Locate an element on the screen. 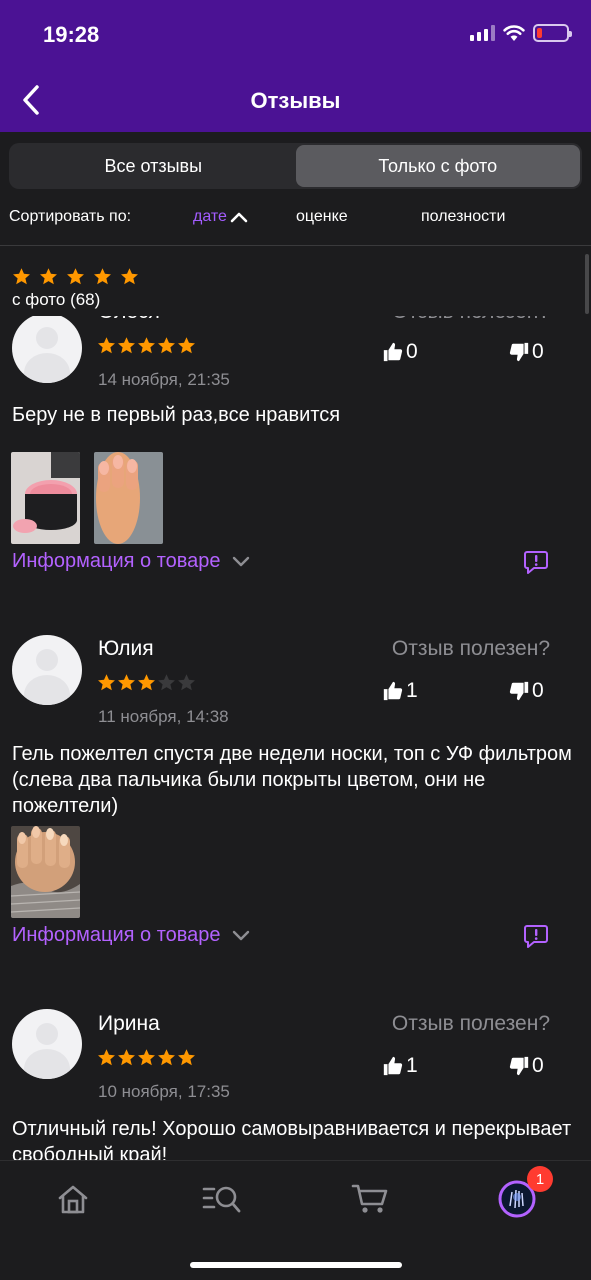  nav-home is located at coordinates (73, 1199).